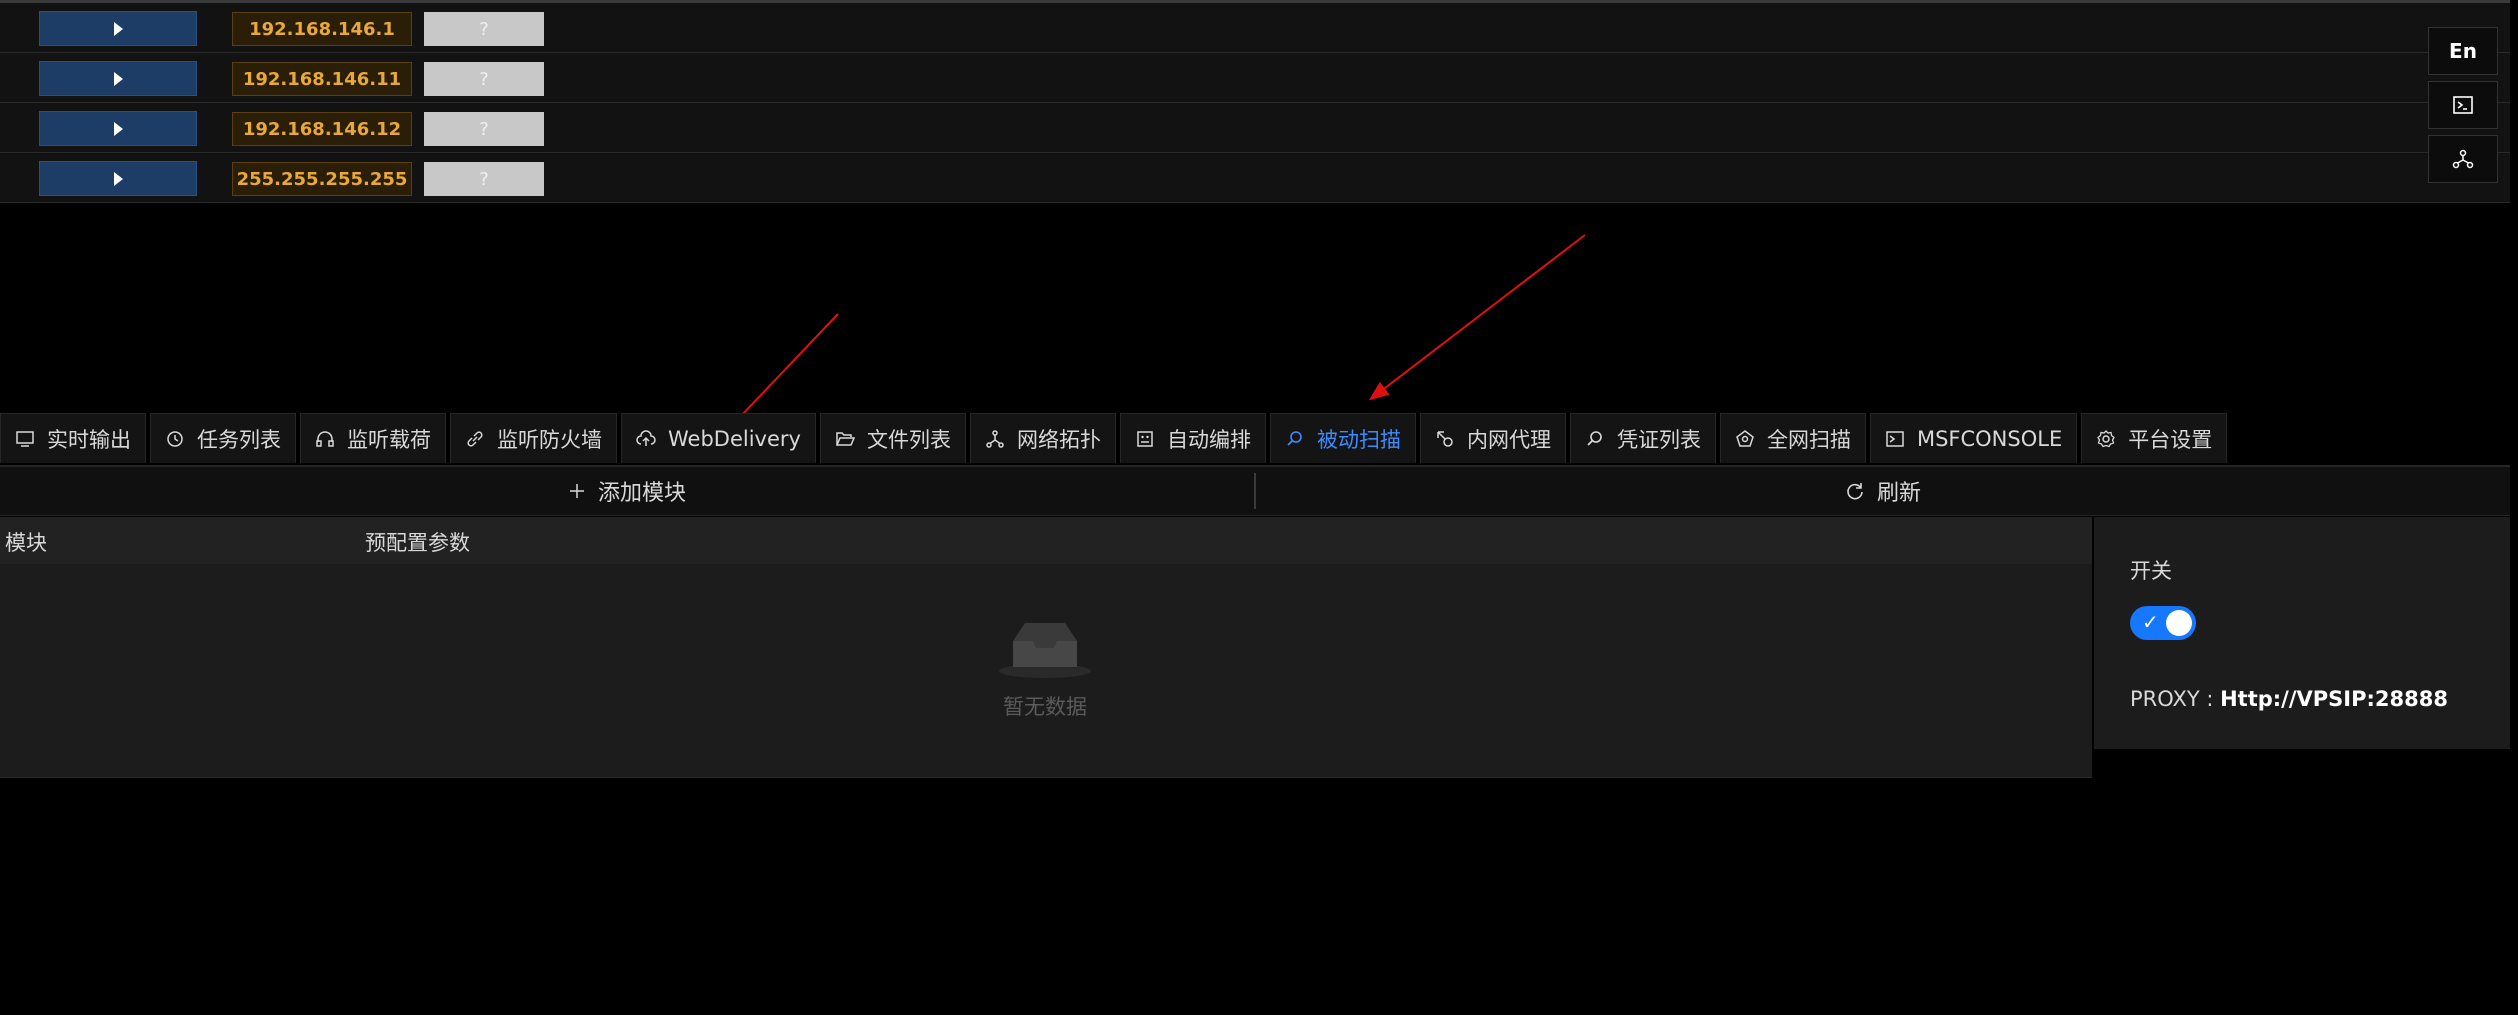 This screenshot has width=2518, height=1015. I want to click on tab-webdelivery: WebDelivery, so click(718, 438).